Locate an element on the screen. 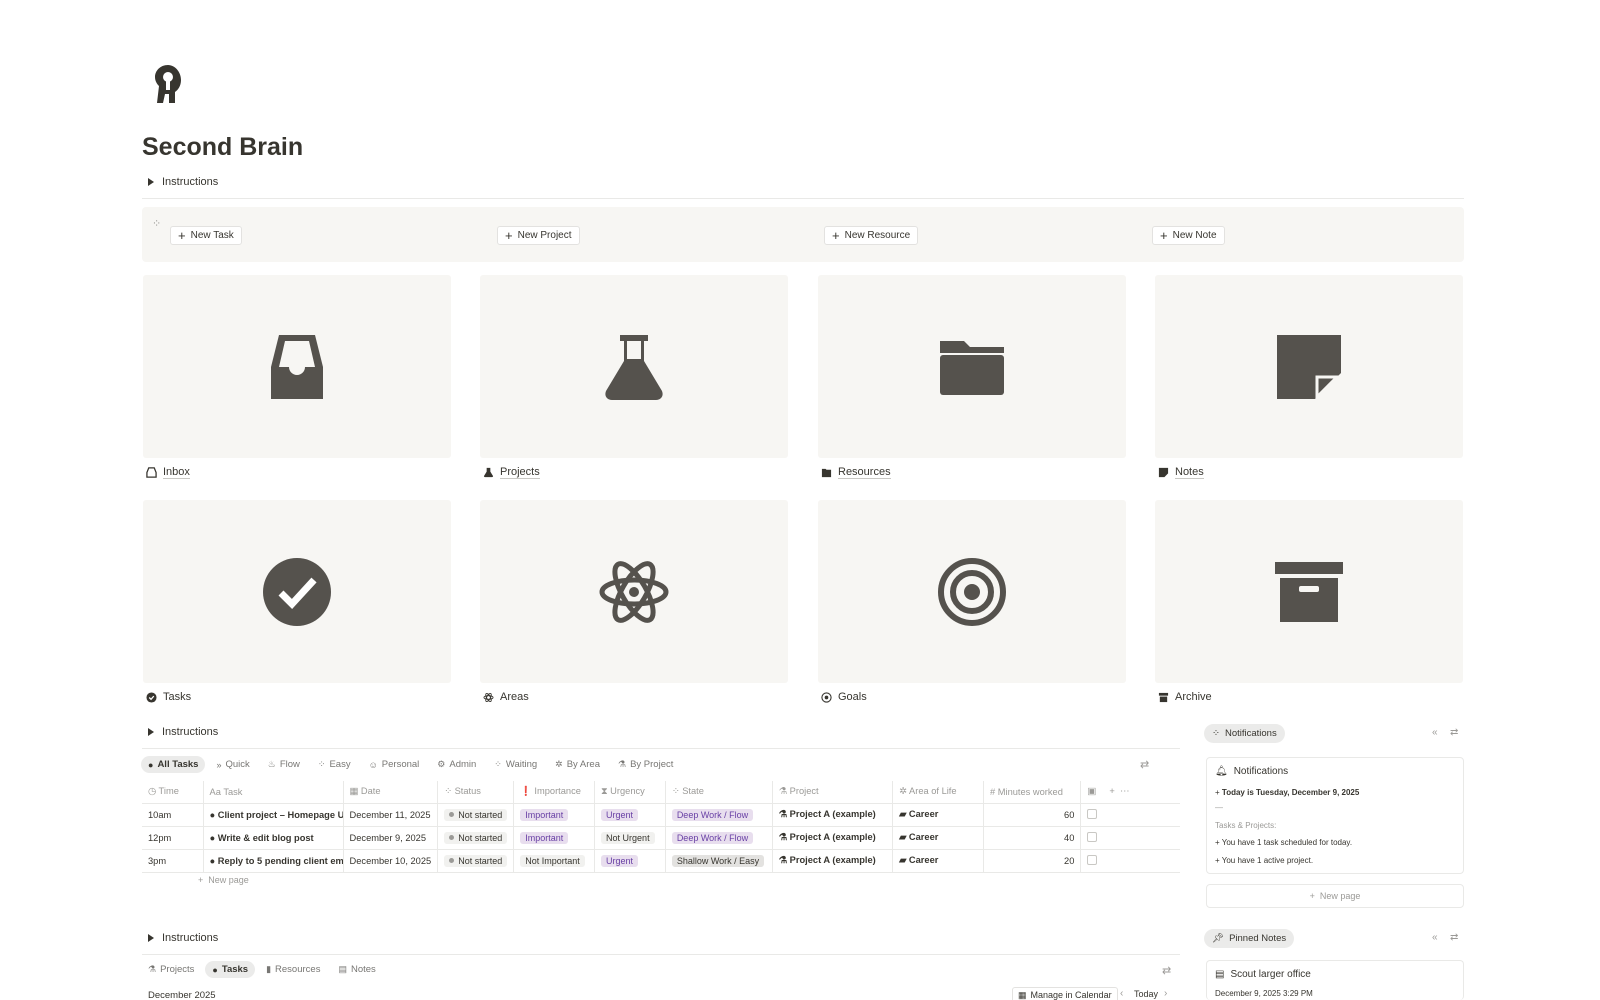  inbox-link: Inbox is located at coordinates (168, 472).